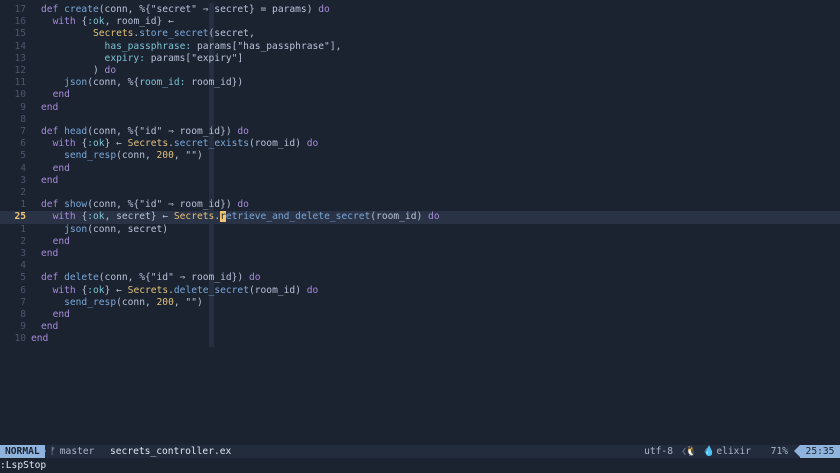  I want to click on line-code: def show(conn, %{"id" ⇒ room_id}) do, so click(145, 205).